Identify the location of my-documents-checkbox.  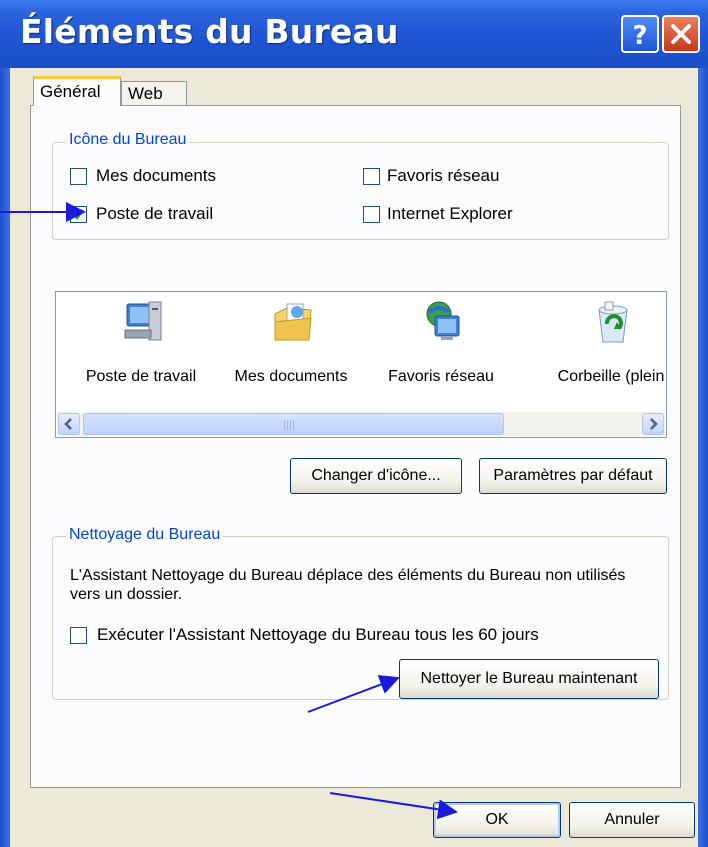
(78, 176).